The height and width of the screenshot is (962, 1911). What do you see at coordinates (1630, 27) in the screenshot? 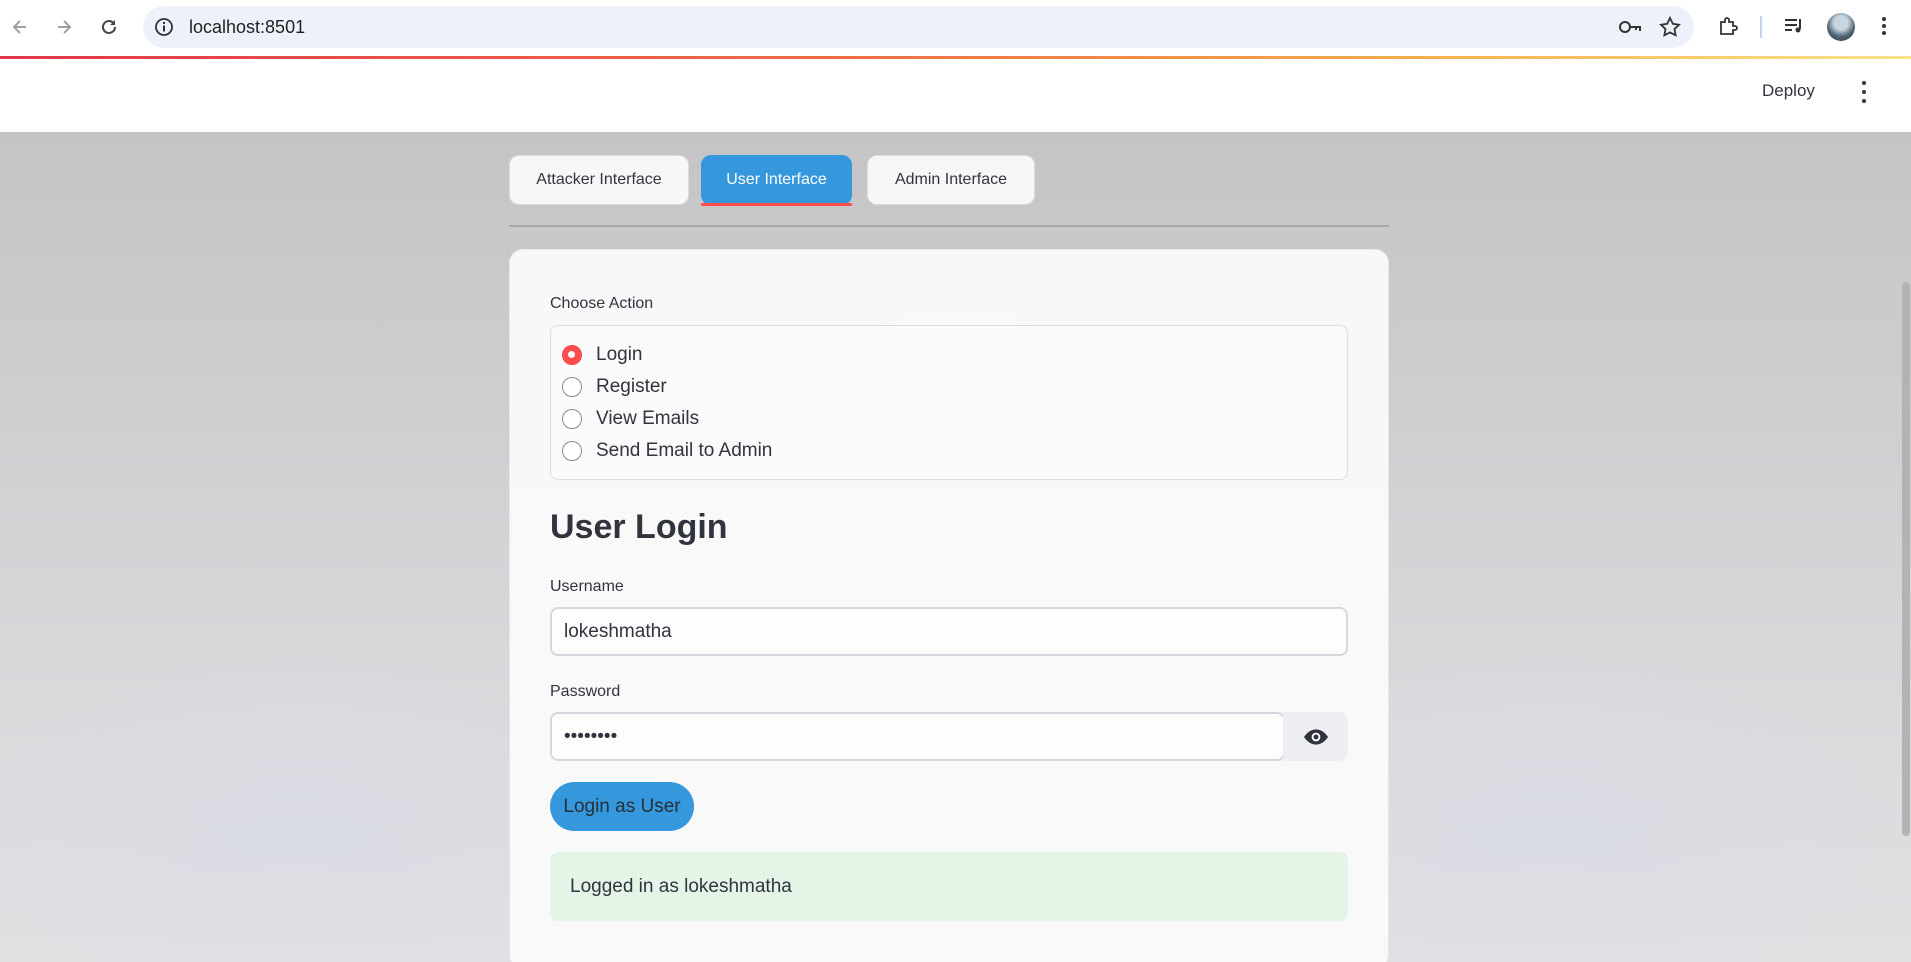
I see `password-key-icon` at bounding box center [1630, 27].